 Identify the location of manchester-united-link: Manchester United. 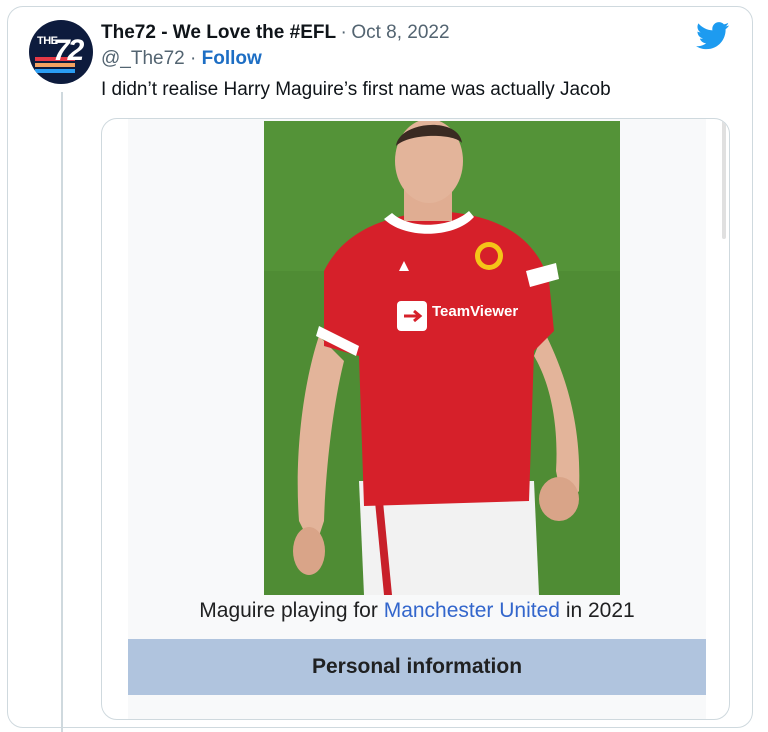
(472, 610).